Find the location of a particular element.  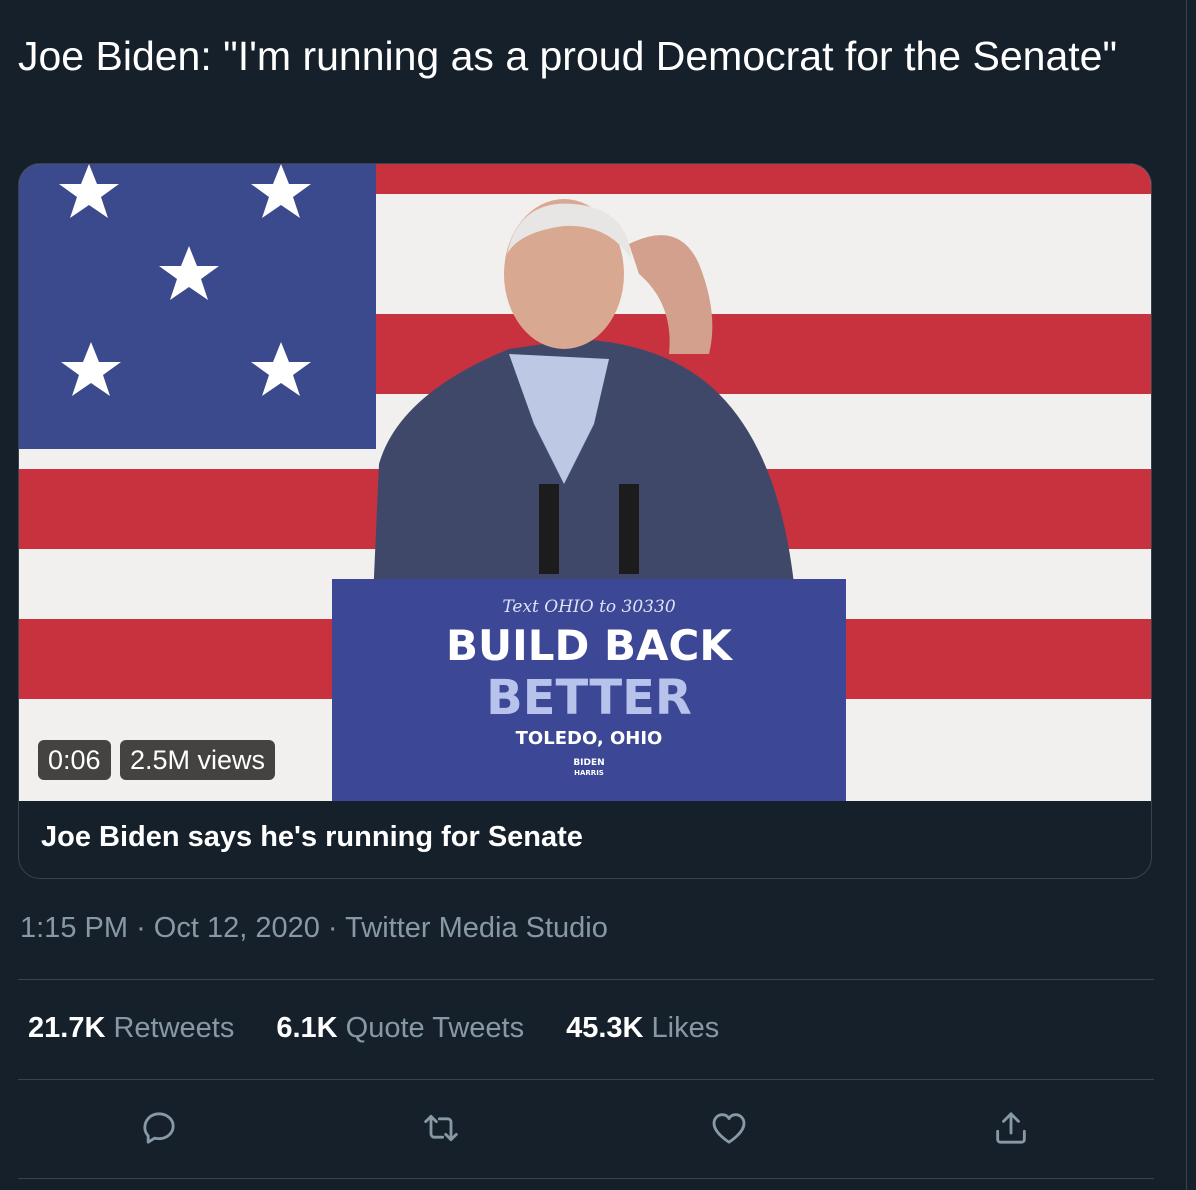

tweet-date-link: Oct 12, 2020 is located at coordinates (237, 928).